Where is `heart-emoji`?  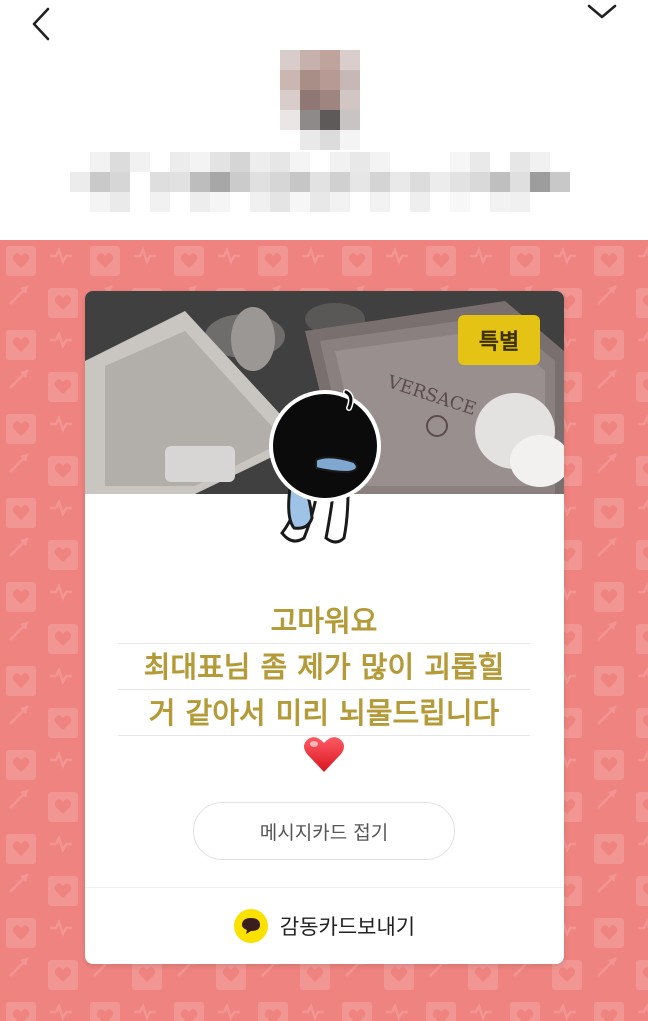 heart-emoji is located at coordinates (324, 754).